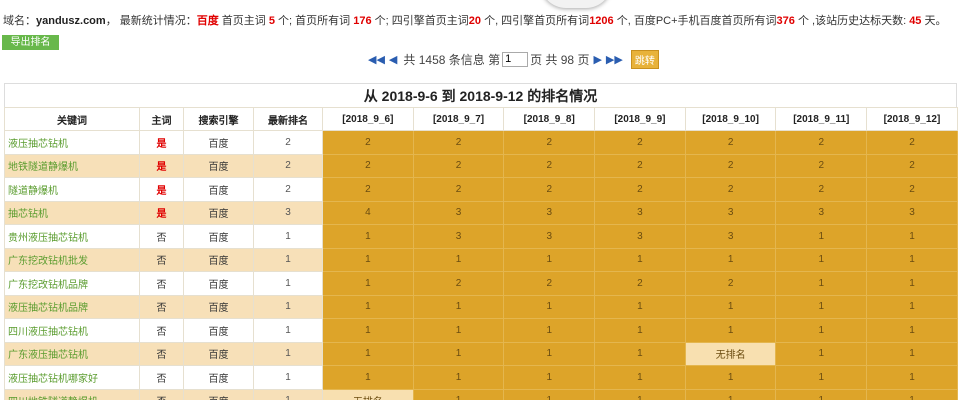 The width and height of the screenshot is (977, 400). What do you see at coordinates (72, 212) in the screenshot?
I see `keyword-link: 抽芯钻机` at bounding box center [72, 212].